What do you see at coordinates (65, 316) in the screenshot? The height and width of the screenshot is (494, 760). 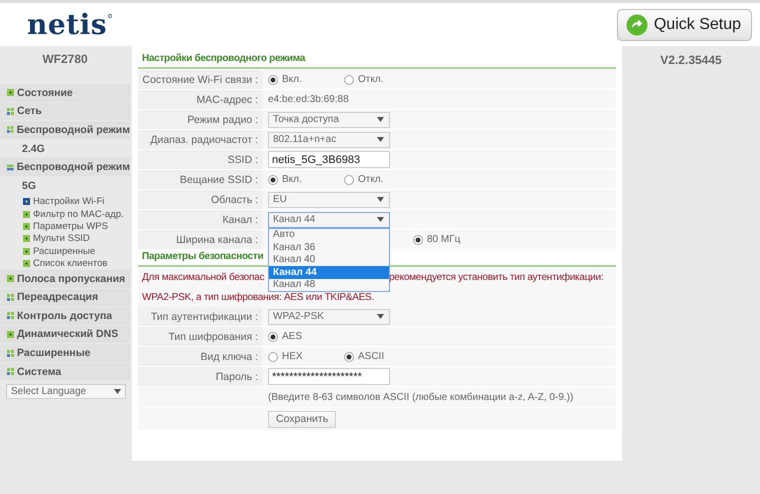 I see `menu-item: Контроль доступа` at bounding box center [65, 316].